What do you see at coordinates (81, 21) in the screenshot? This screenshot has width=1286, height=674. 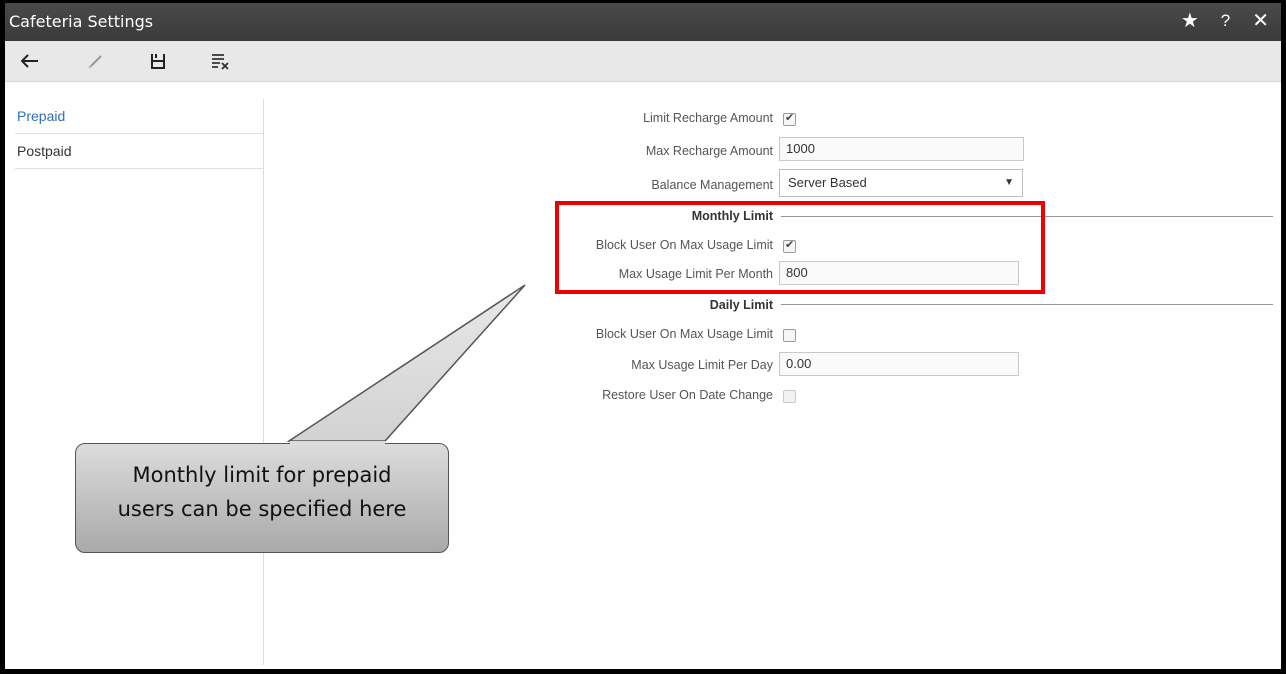 I see `window-title: Cafeteria Settings` at bounding box center [81, 21].